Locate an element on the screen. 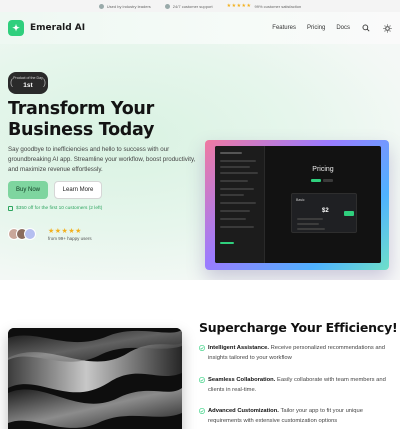 This screenshot has width=400, height=429. nav-link-pricing: Pricing is located at coordinates (316, 28).